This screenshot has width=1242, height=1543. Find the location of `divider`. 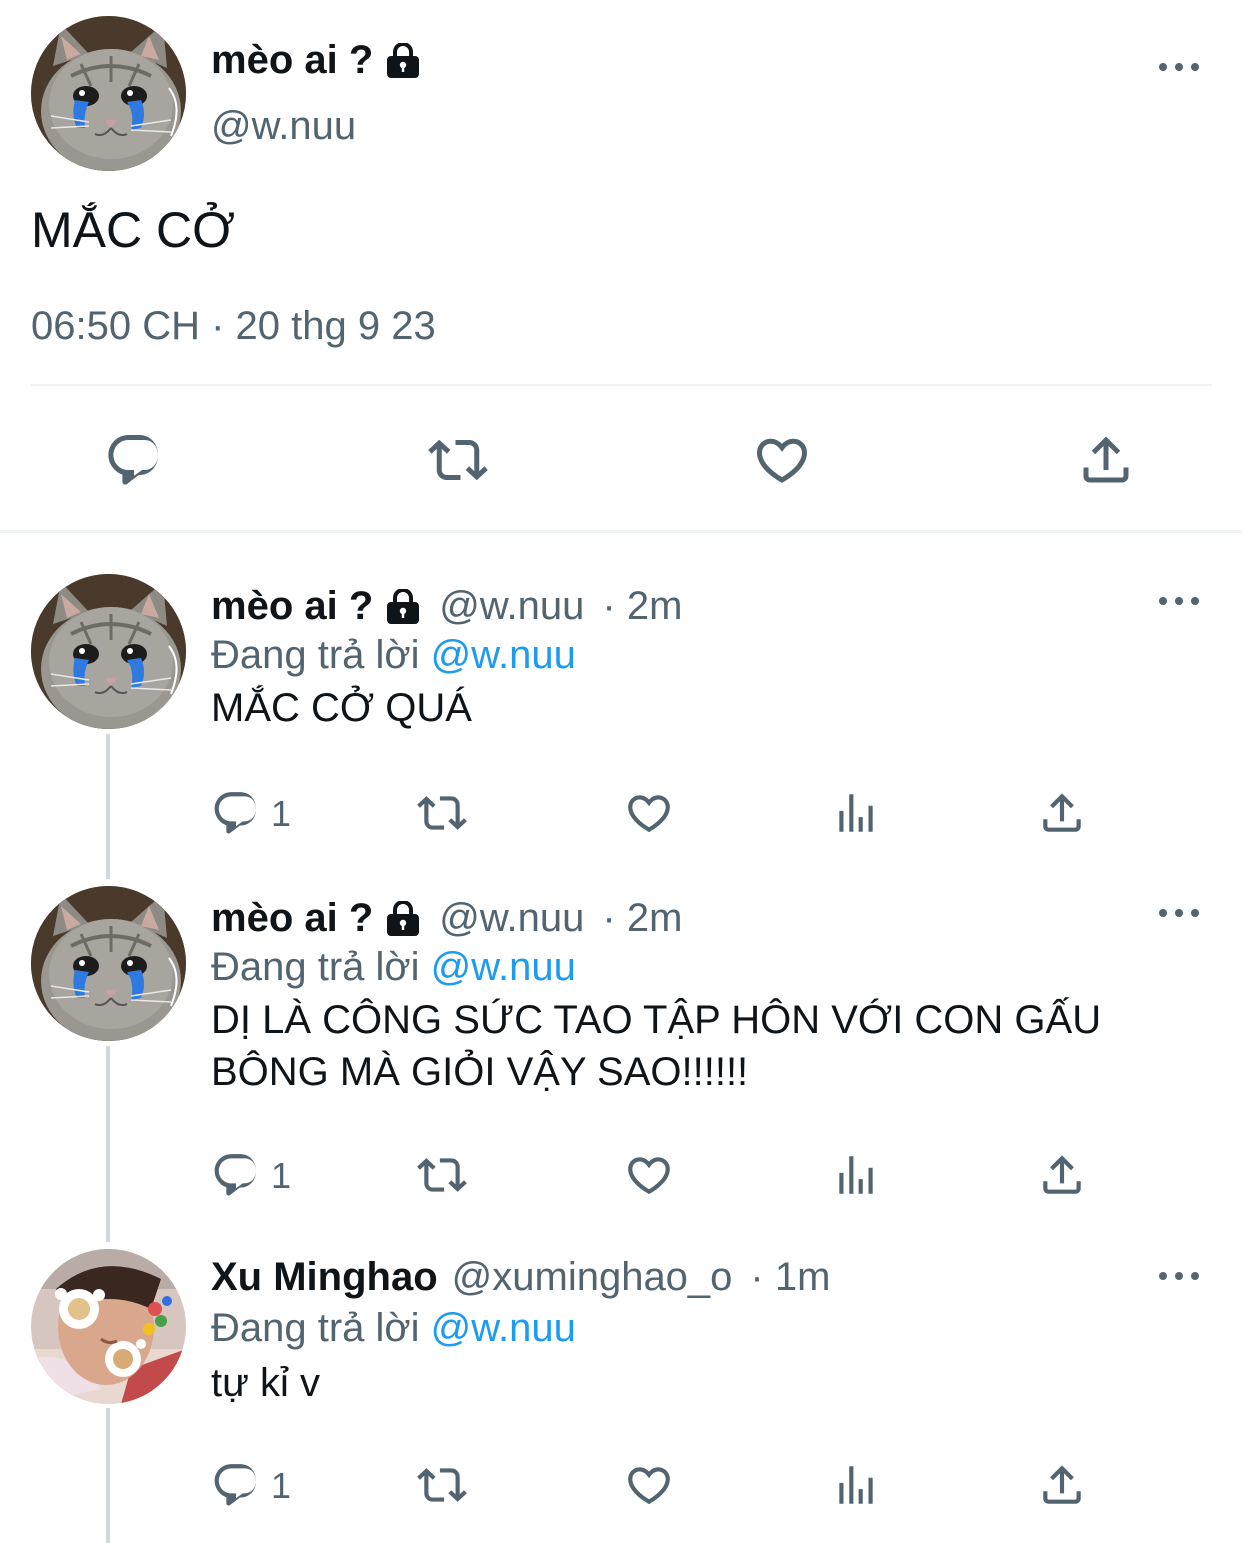

divider is located at coordinates (621, 385).